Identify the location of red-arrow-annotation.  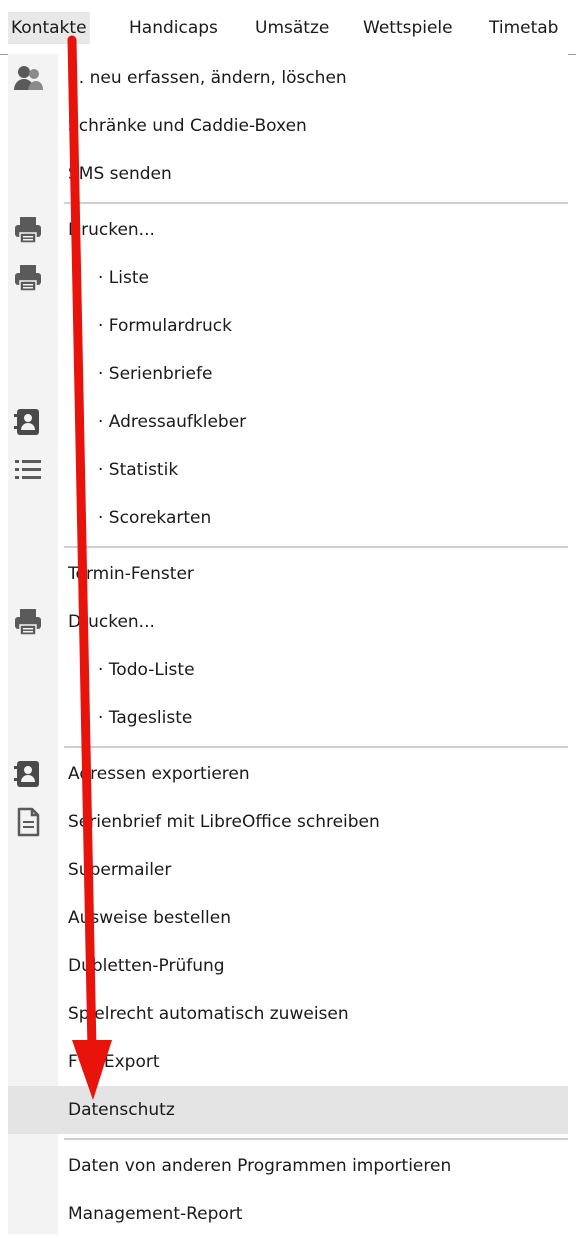
(89, 567).